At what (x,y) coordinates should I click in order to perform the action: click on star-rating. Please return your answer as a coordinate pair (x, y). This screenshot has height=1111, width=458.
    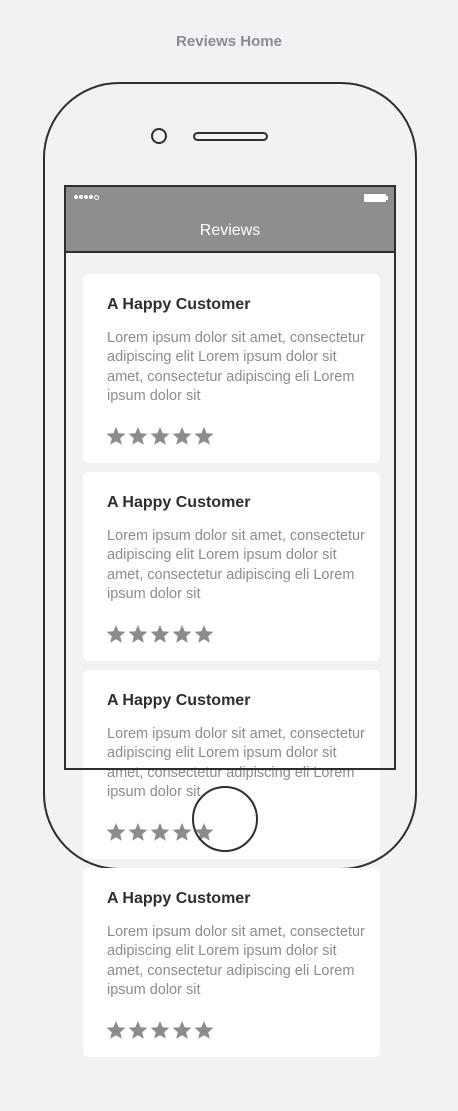
    Looking at the image, I should click on (160, 1030).